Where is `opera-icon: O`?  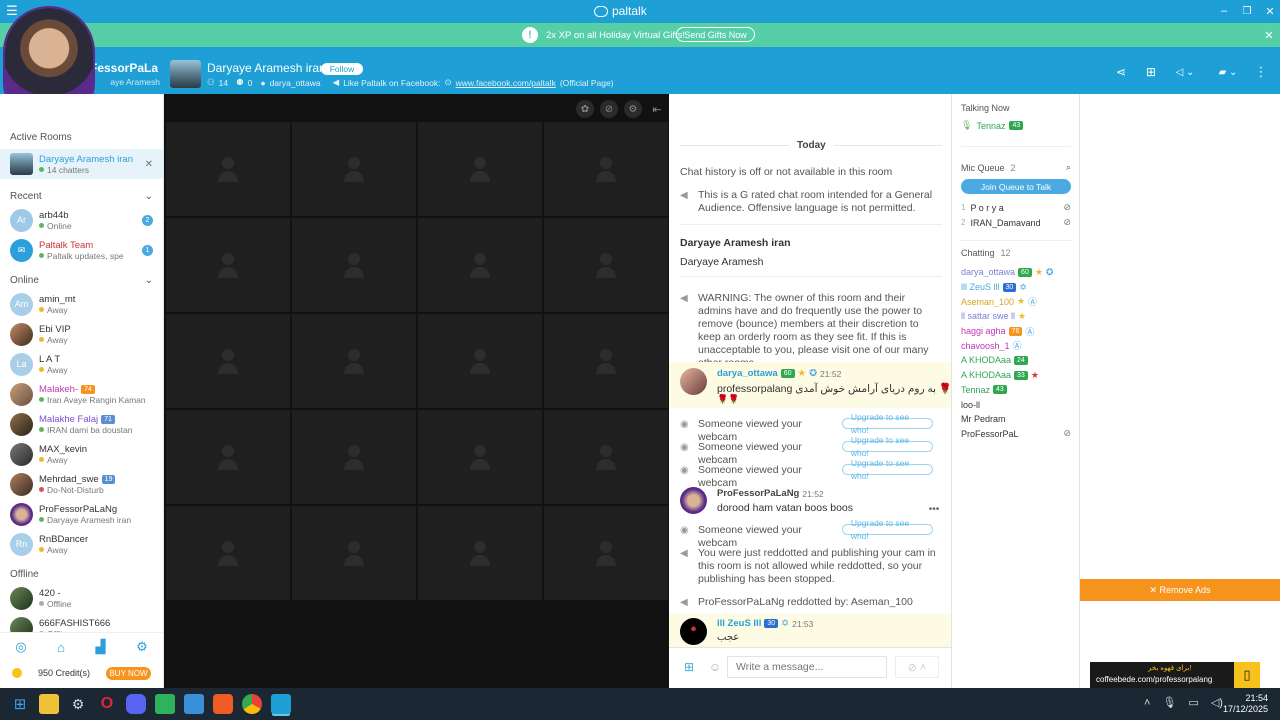 opera-icon: O is located at coordinates (107, 704).